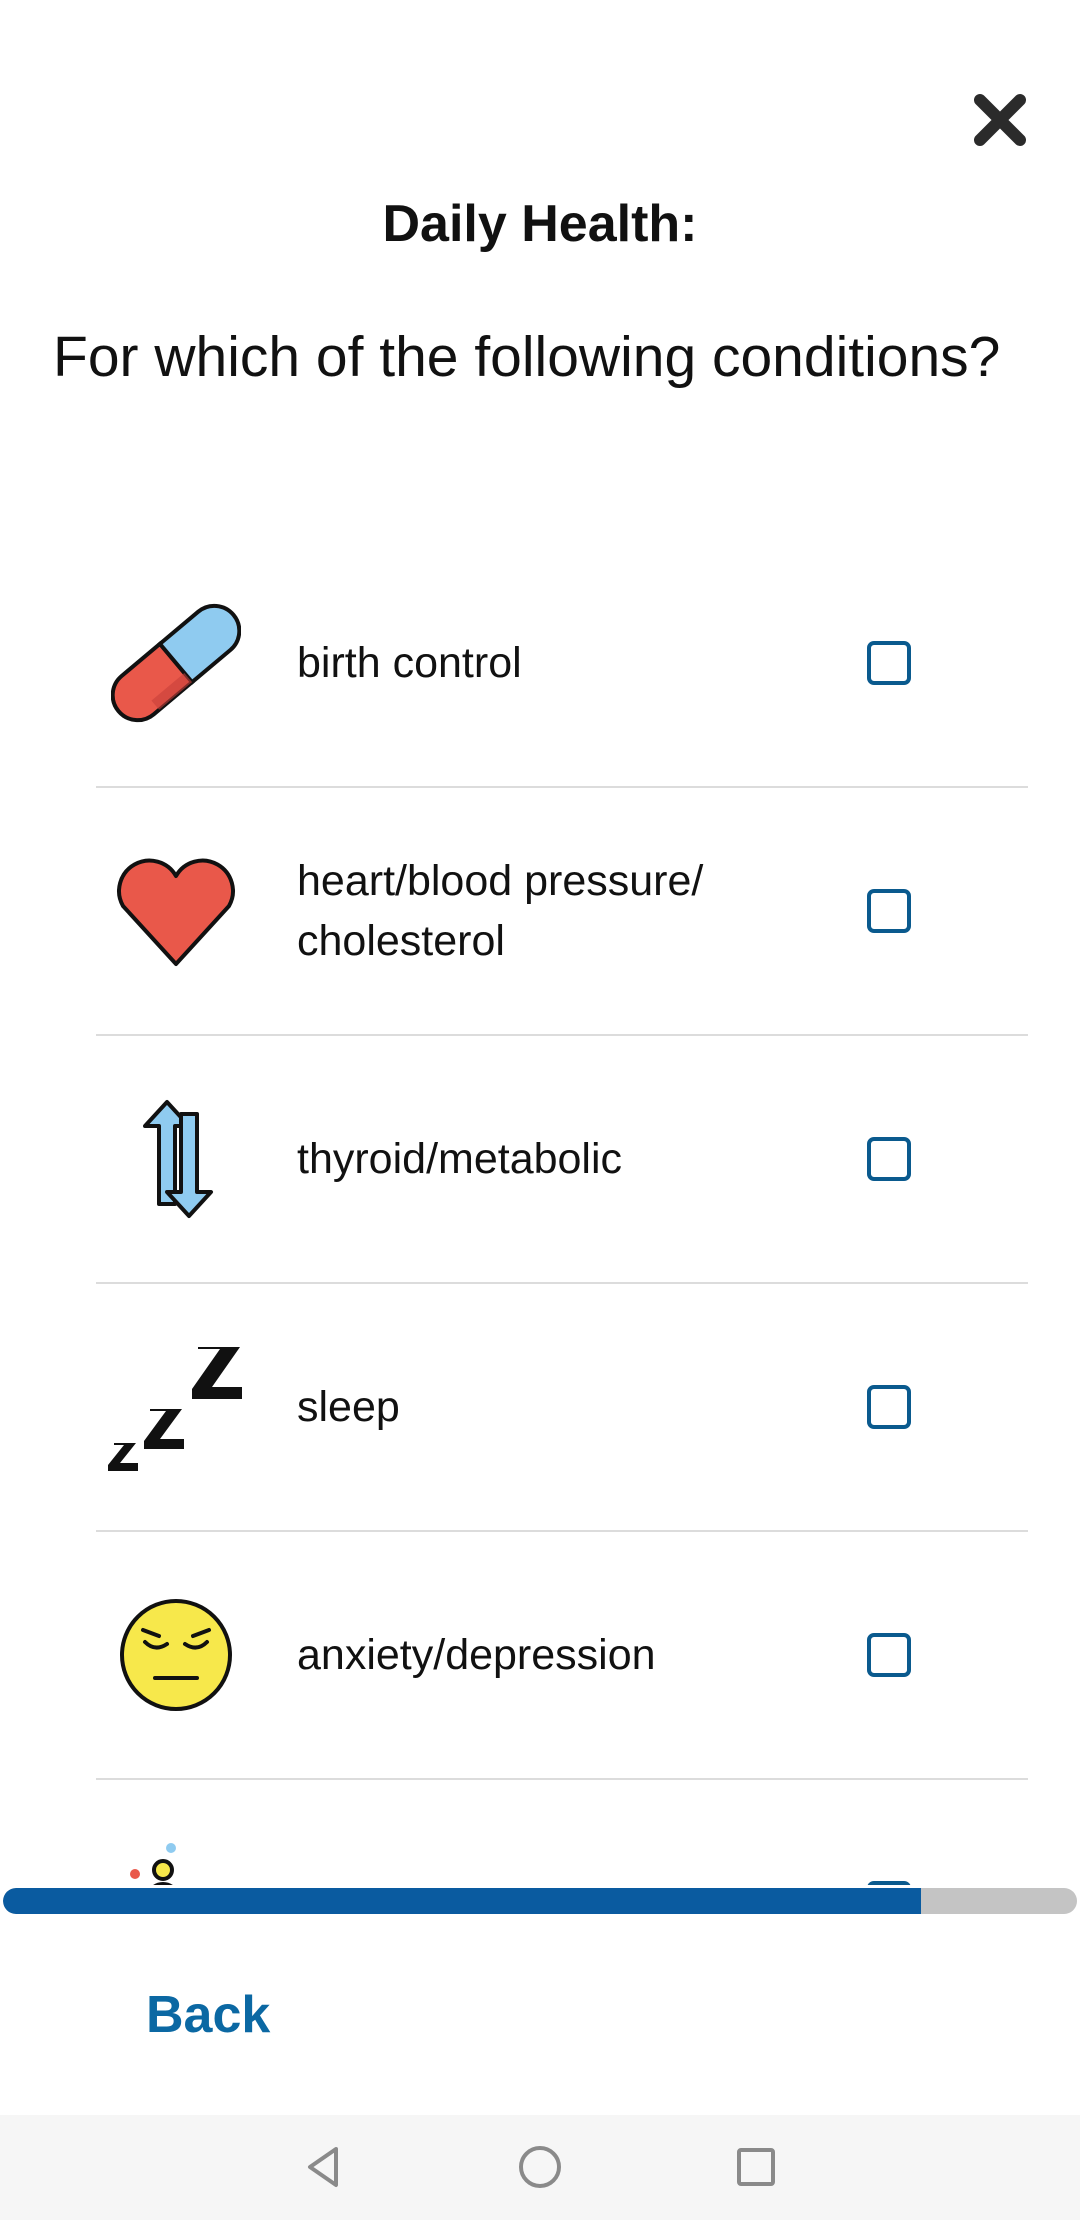 This screenshot has height=2220, width=1080. Describe the element at coordinates (176, 1159) in the screenshot. I see `arrows-cycle-icon` at that location.